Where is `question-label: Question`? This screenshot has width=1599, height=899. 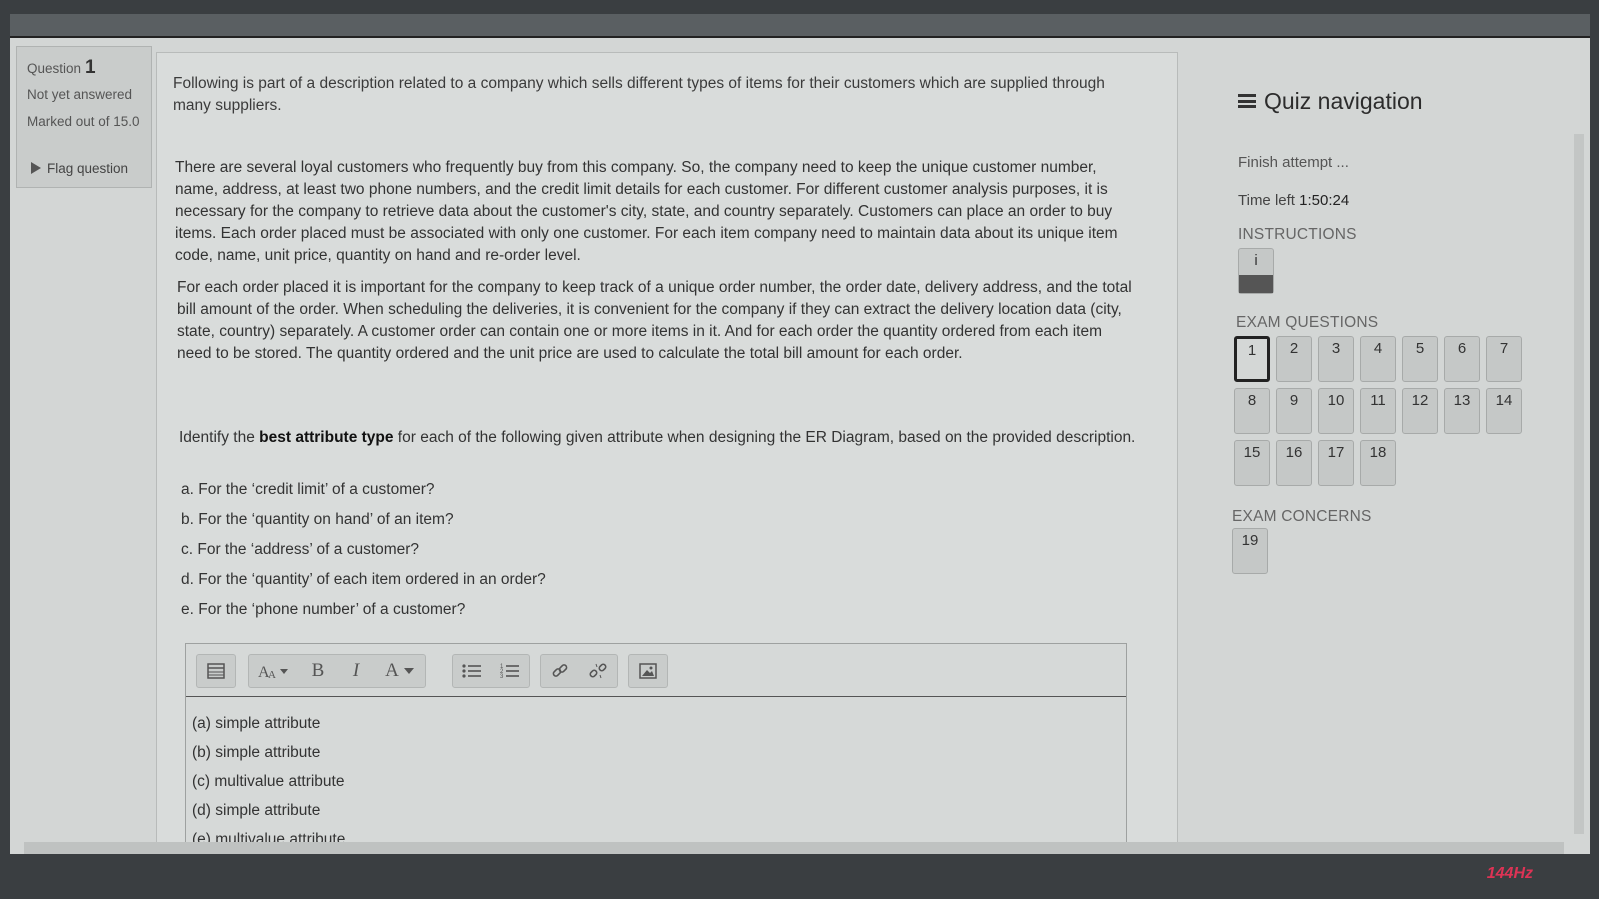
question-label: Question is located at coordinates (54, 68).